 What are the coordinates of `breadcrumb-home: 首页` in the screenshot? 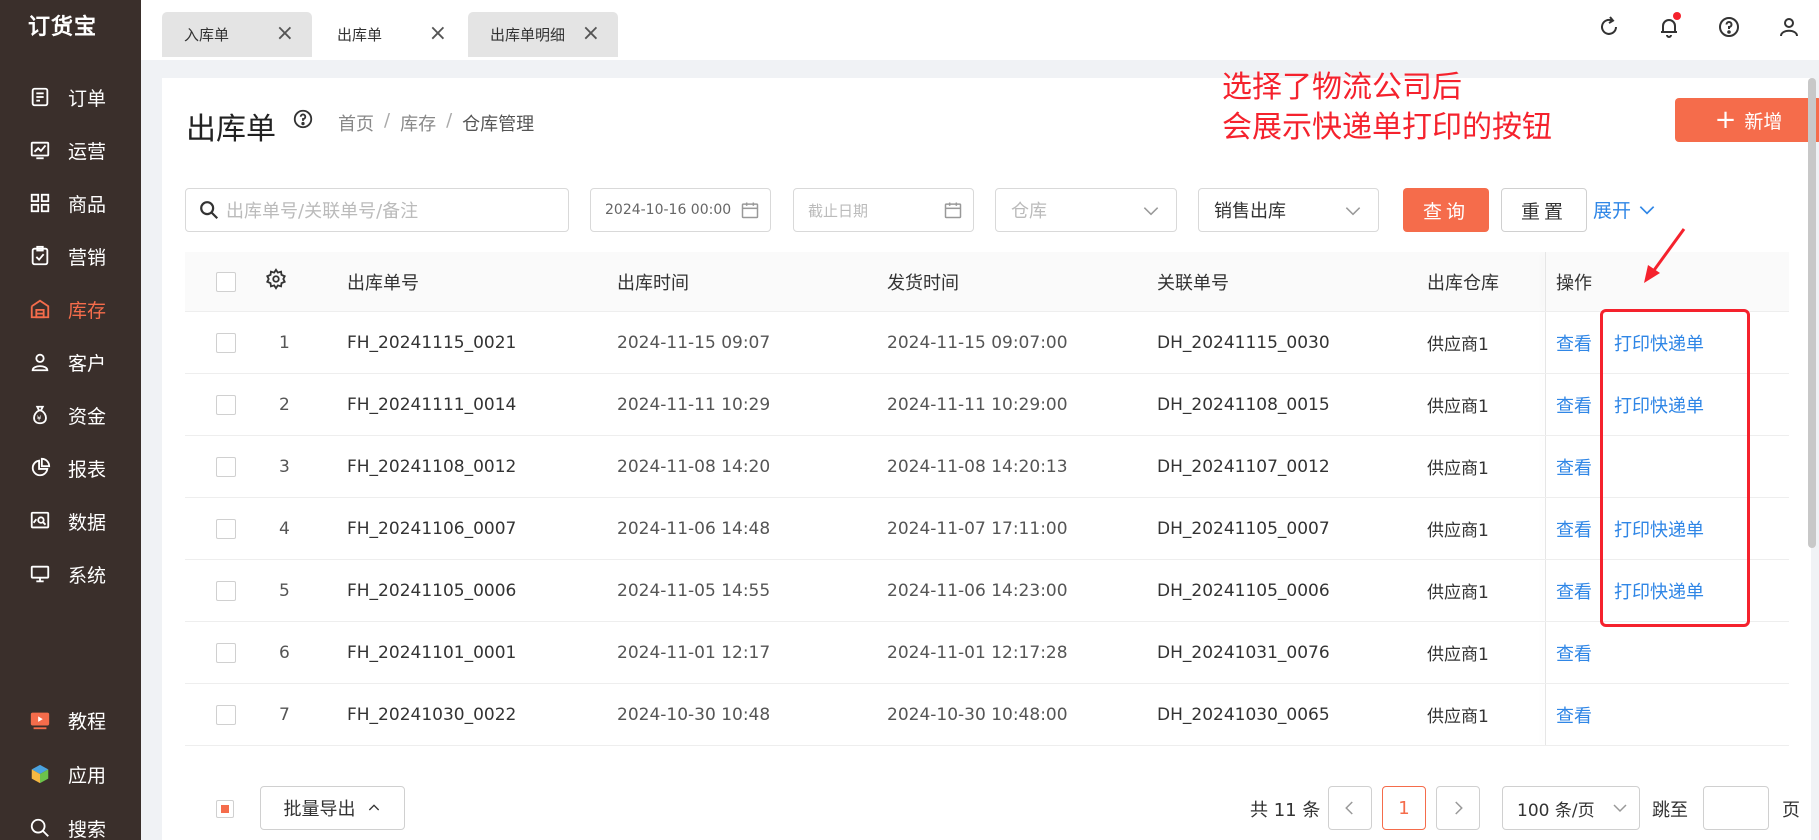 It's located at (356, 123).